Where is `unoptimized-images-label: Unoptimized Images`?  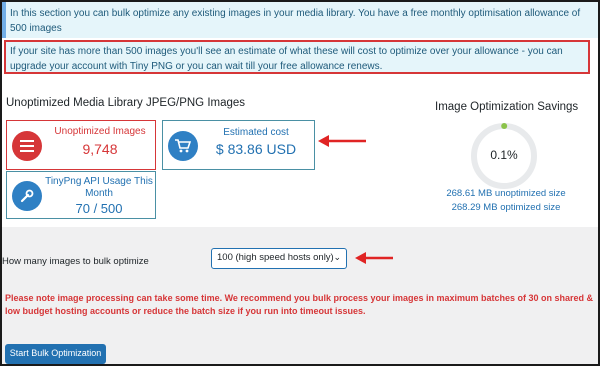
unoptimized-images-label: Unoptimized Images is located at coordinates (100, 131).